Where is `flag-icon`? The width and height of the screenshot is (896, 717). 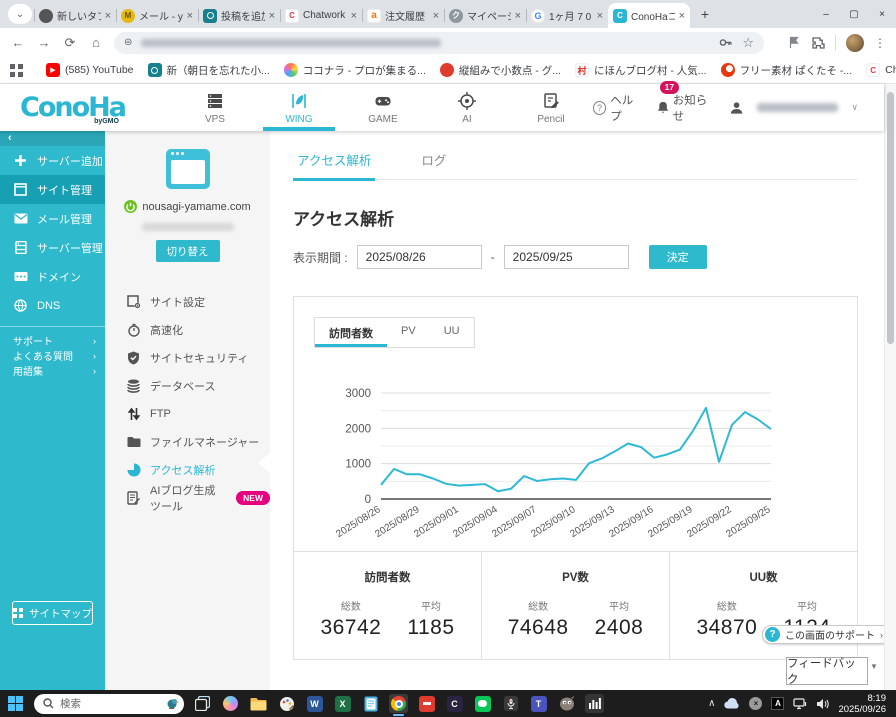 flag-icon is located at coordinates (794, 42).